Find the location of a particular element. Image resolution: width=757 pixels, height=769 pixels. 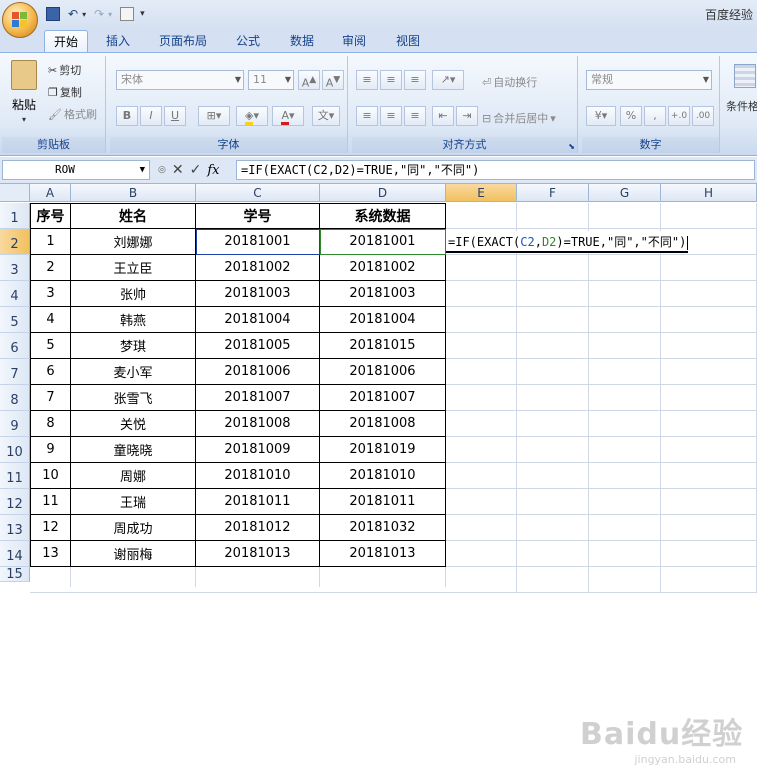

percent-button: % is located at coordinates (631, 116).